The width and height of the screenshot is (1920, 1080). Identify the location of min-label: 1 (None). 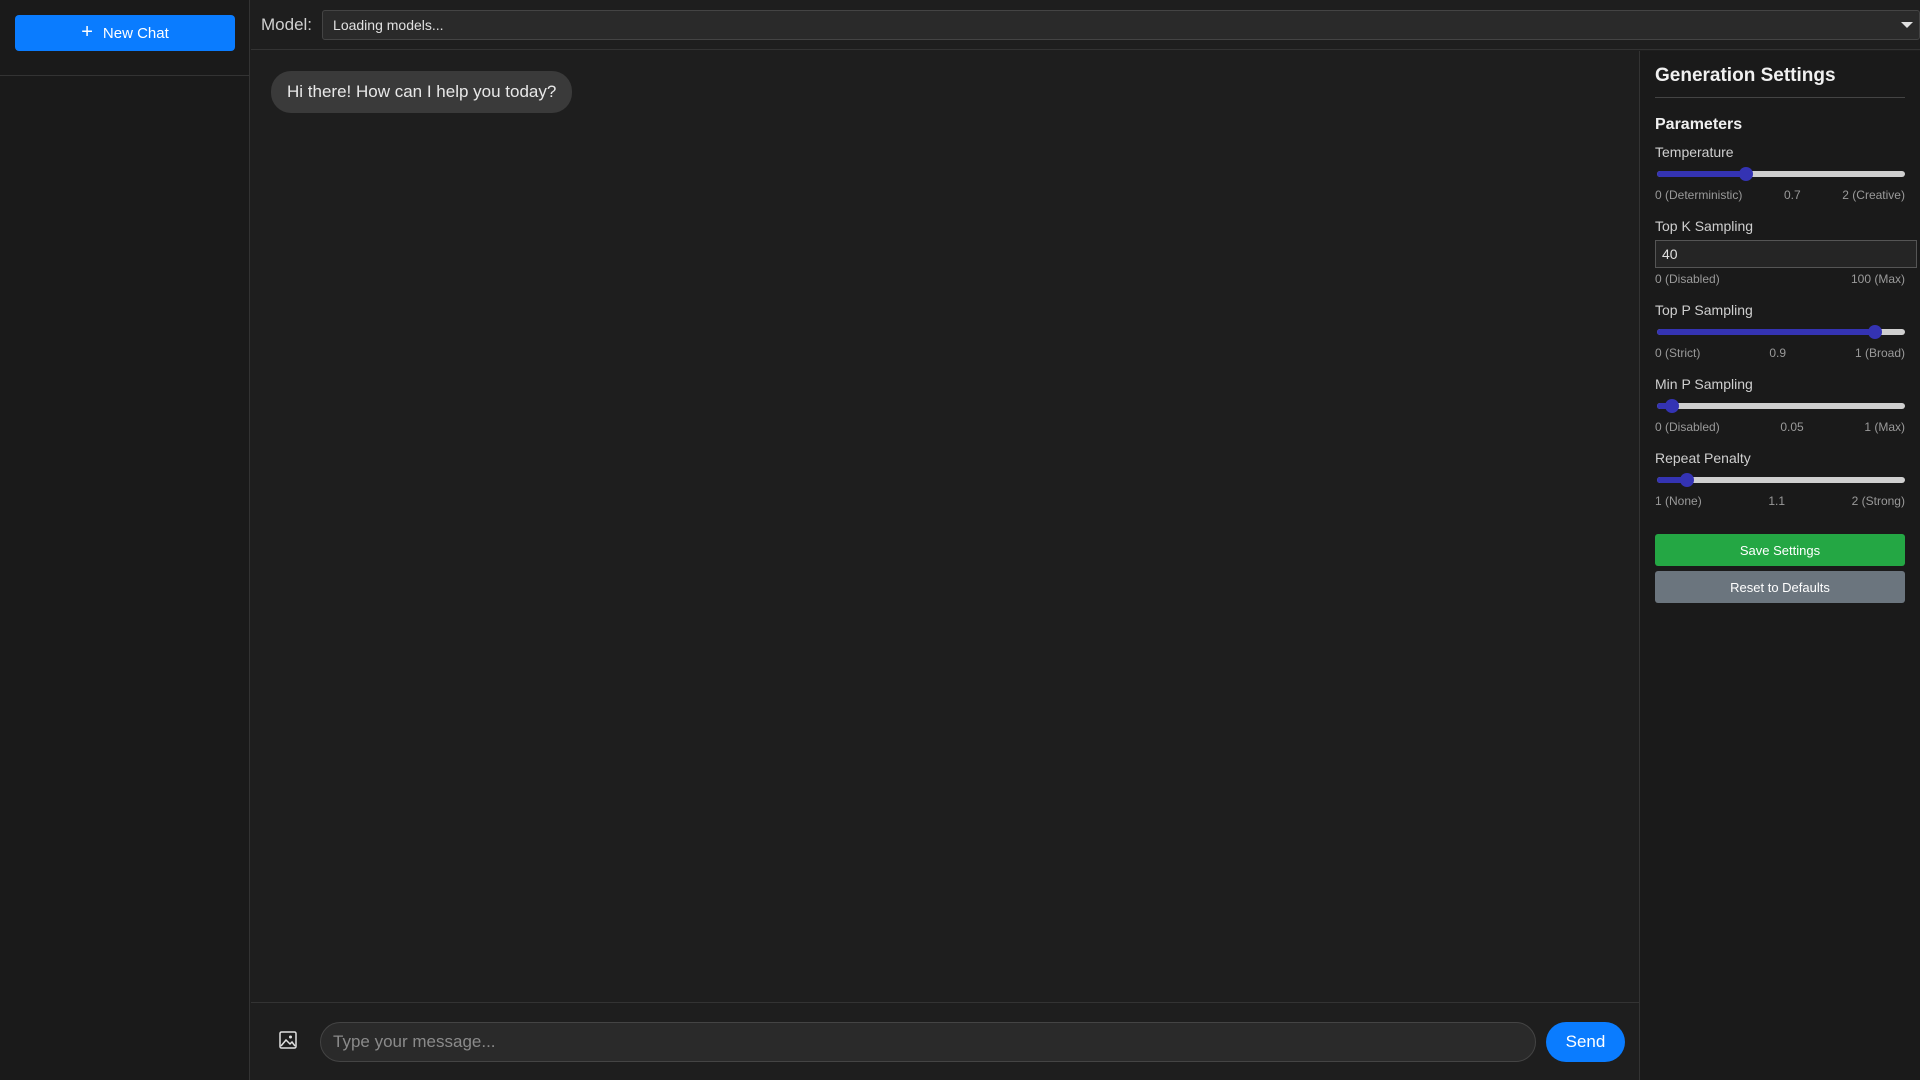
(1678, 501).